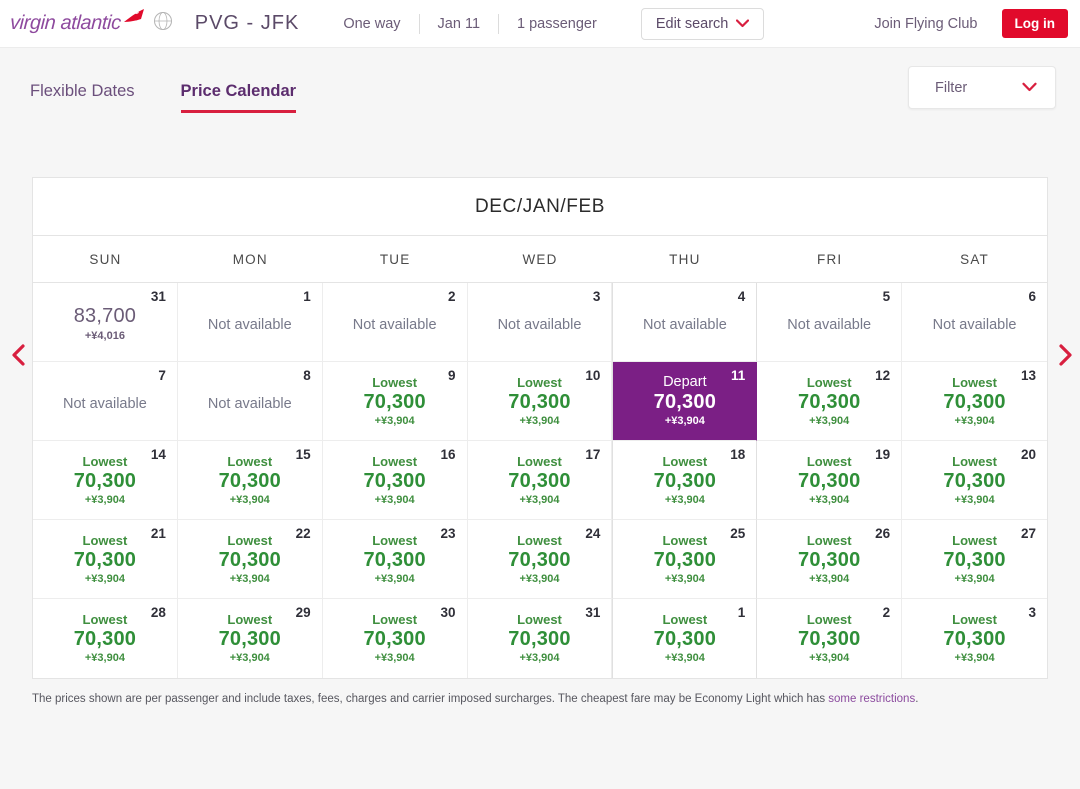 This screenshot has height=789, width=1080. I want to click on calendar-cell: 29 Lowest 70,300 +¥3,904, so click(250, 638).